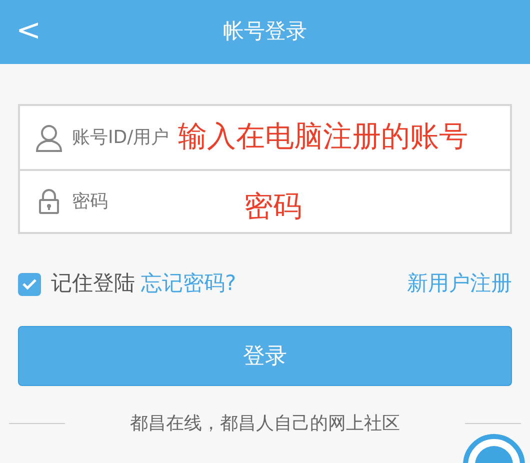 The width and height of the screenshot is (530, 463). Describe the element at coordinates (29, 31) in the screenshot. I see `back-button: <` at that location.